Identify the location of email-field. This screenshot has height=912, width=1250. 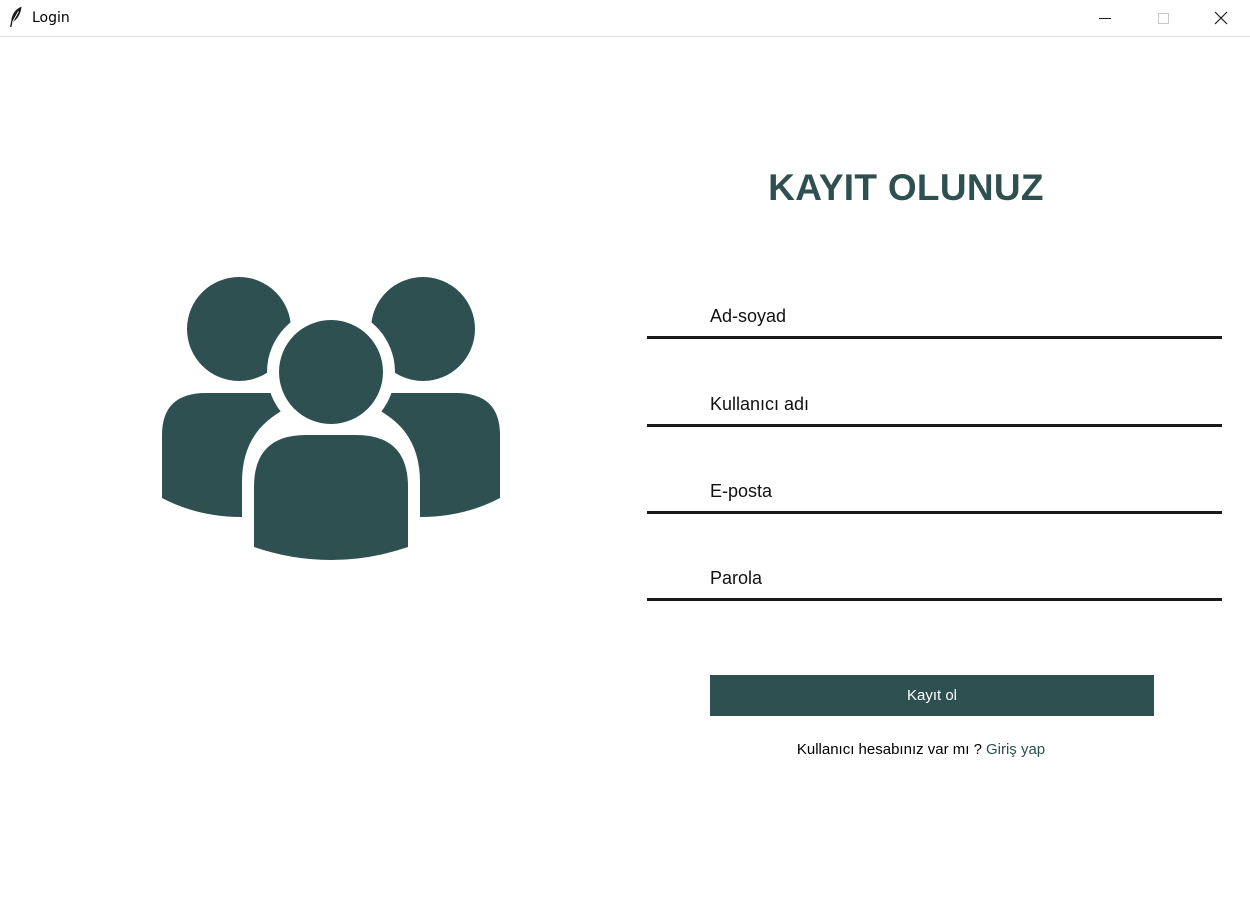
(934, 492).